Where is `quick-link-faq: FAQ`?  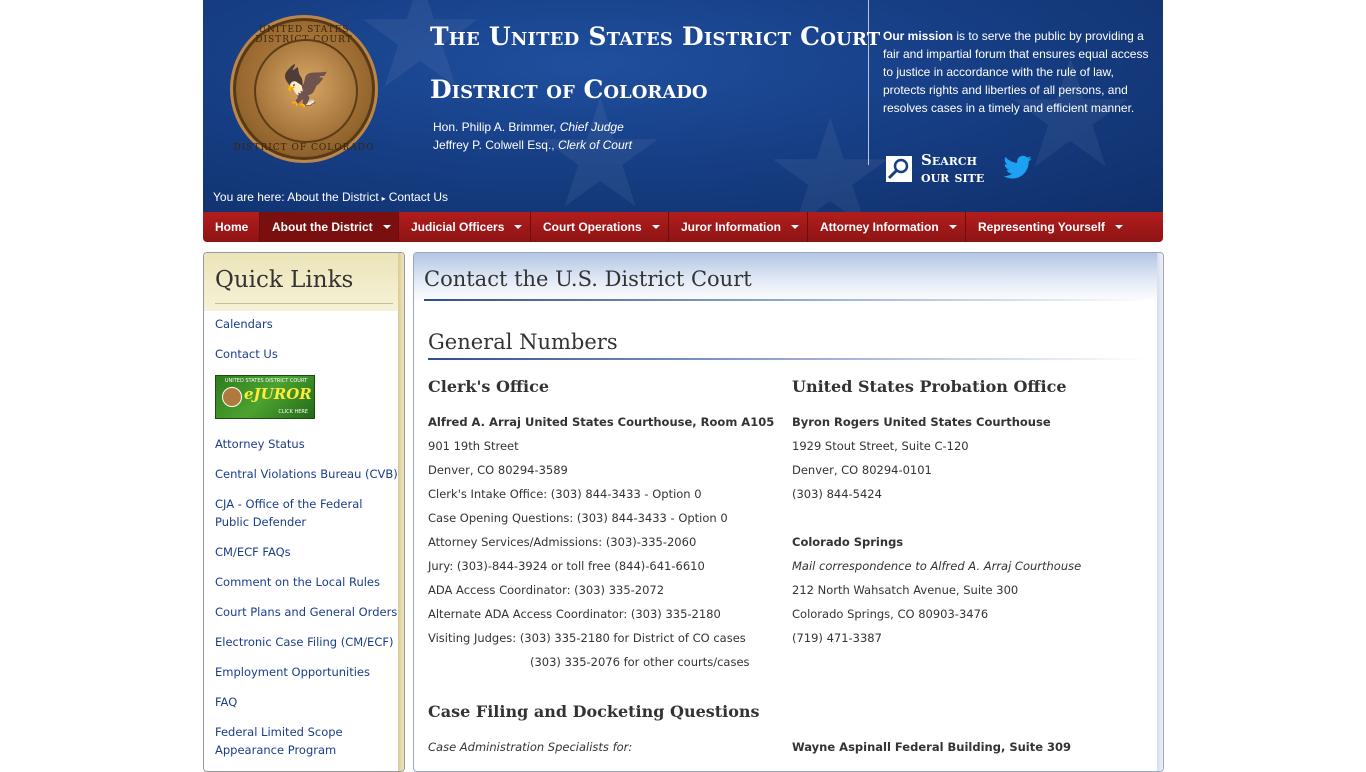
quick-link-faq: FAQ is located at coordinates (307, 702).